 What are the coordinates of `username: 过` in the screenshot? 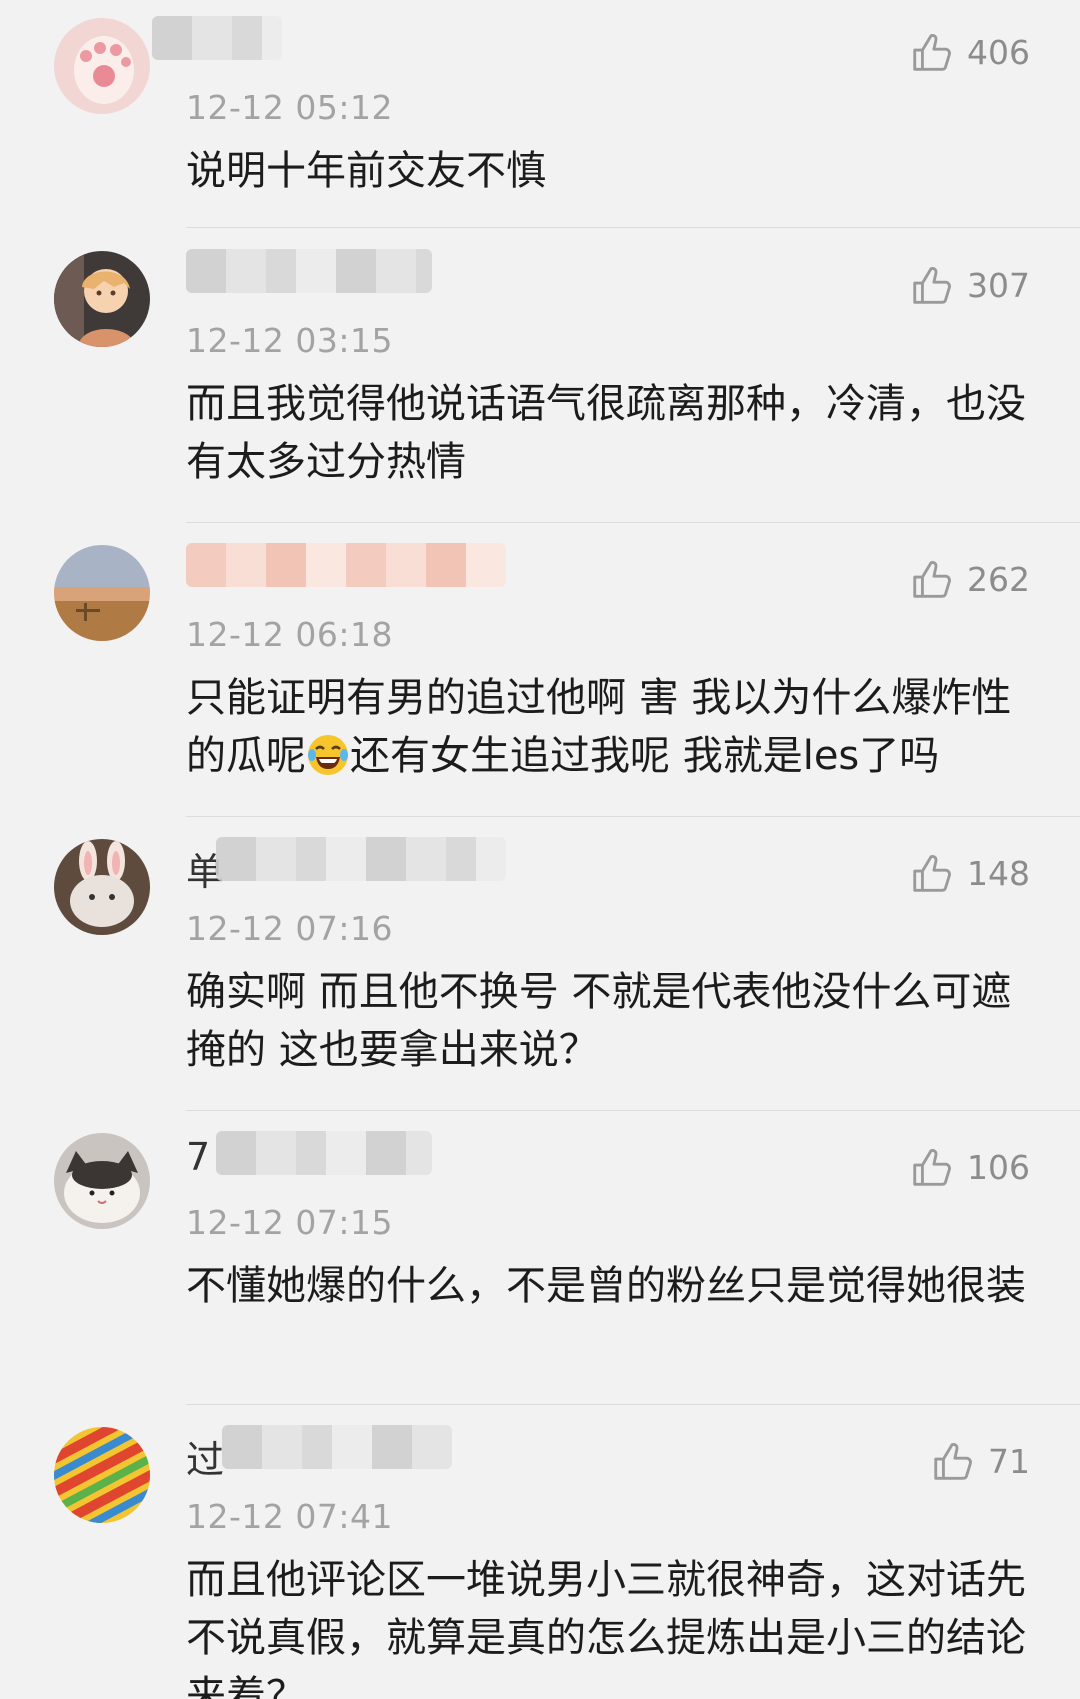 It's located at (346, 1451).